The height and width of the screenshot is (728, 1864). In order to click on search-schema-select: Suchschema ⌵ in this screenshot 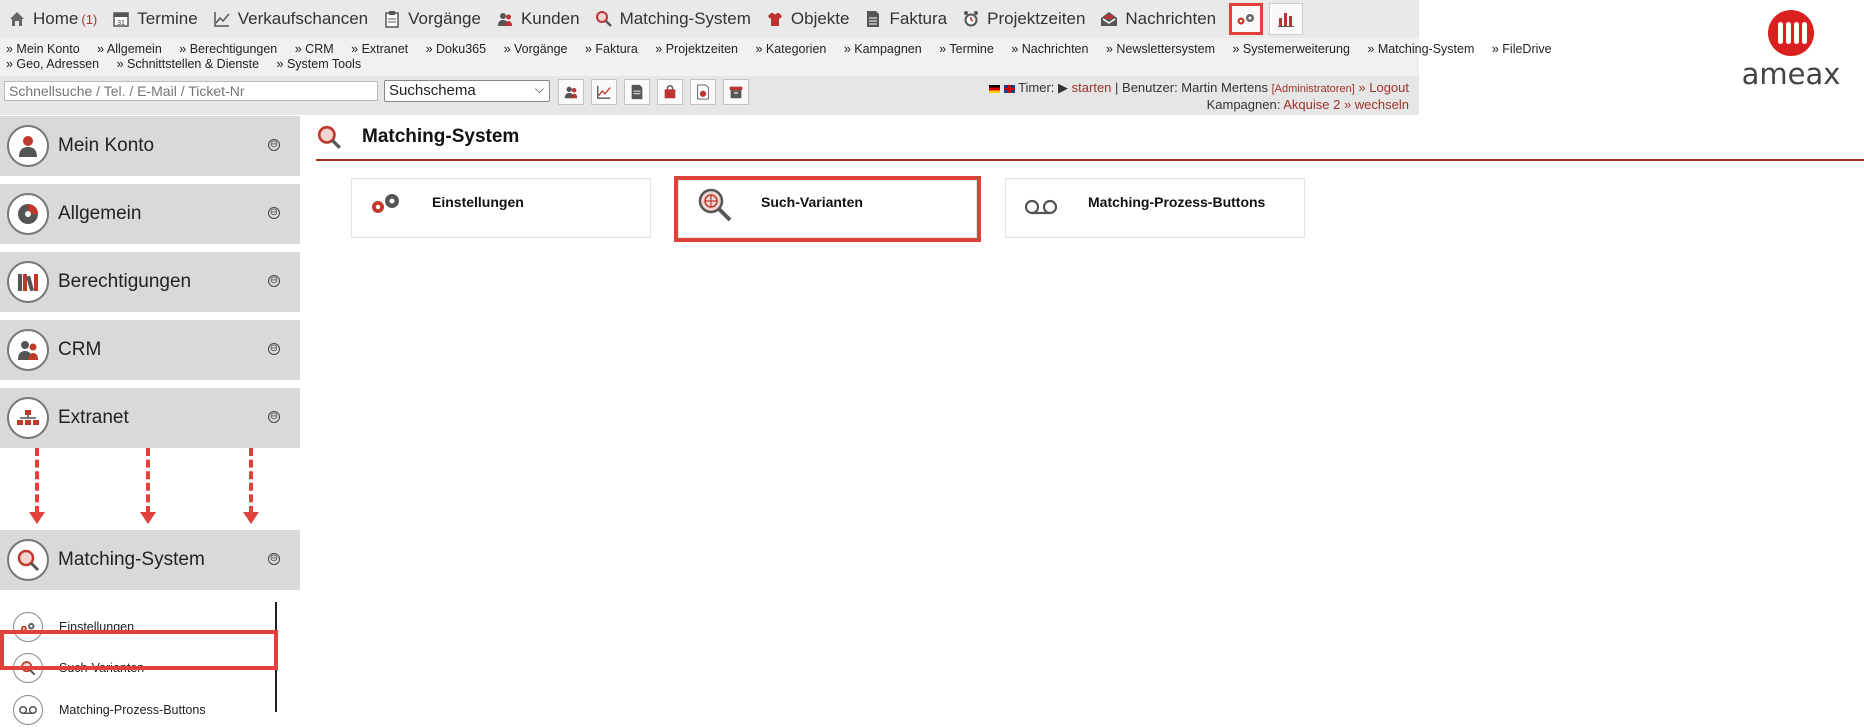, I will do `click(467, 91)`.